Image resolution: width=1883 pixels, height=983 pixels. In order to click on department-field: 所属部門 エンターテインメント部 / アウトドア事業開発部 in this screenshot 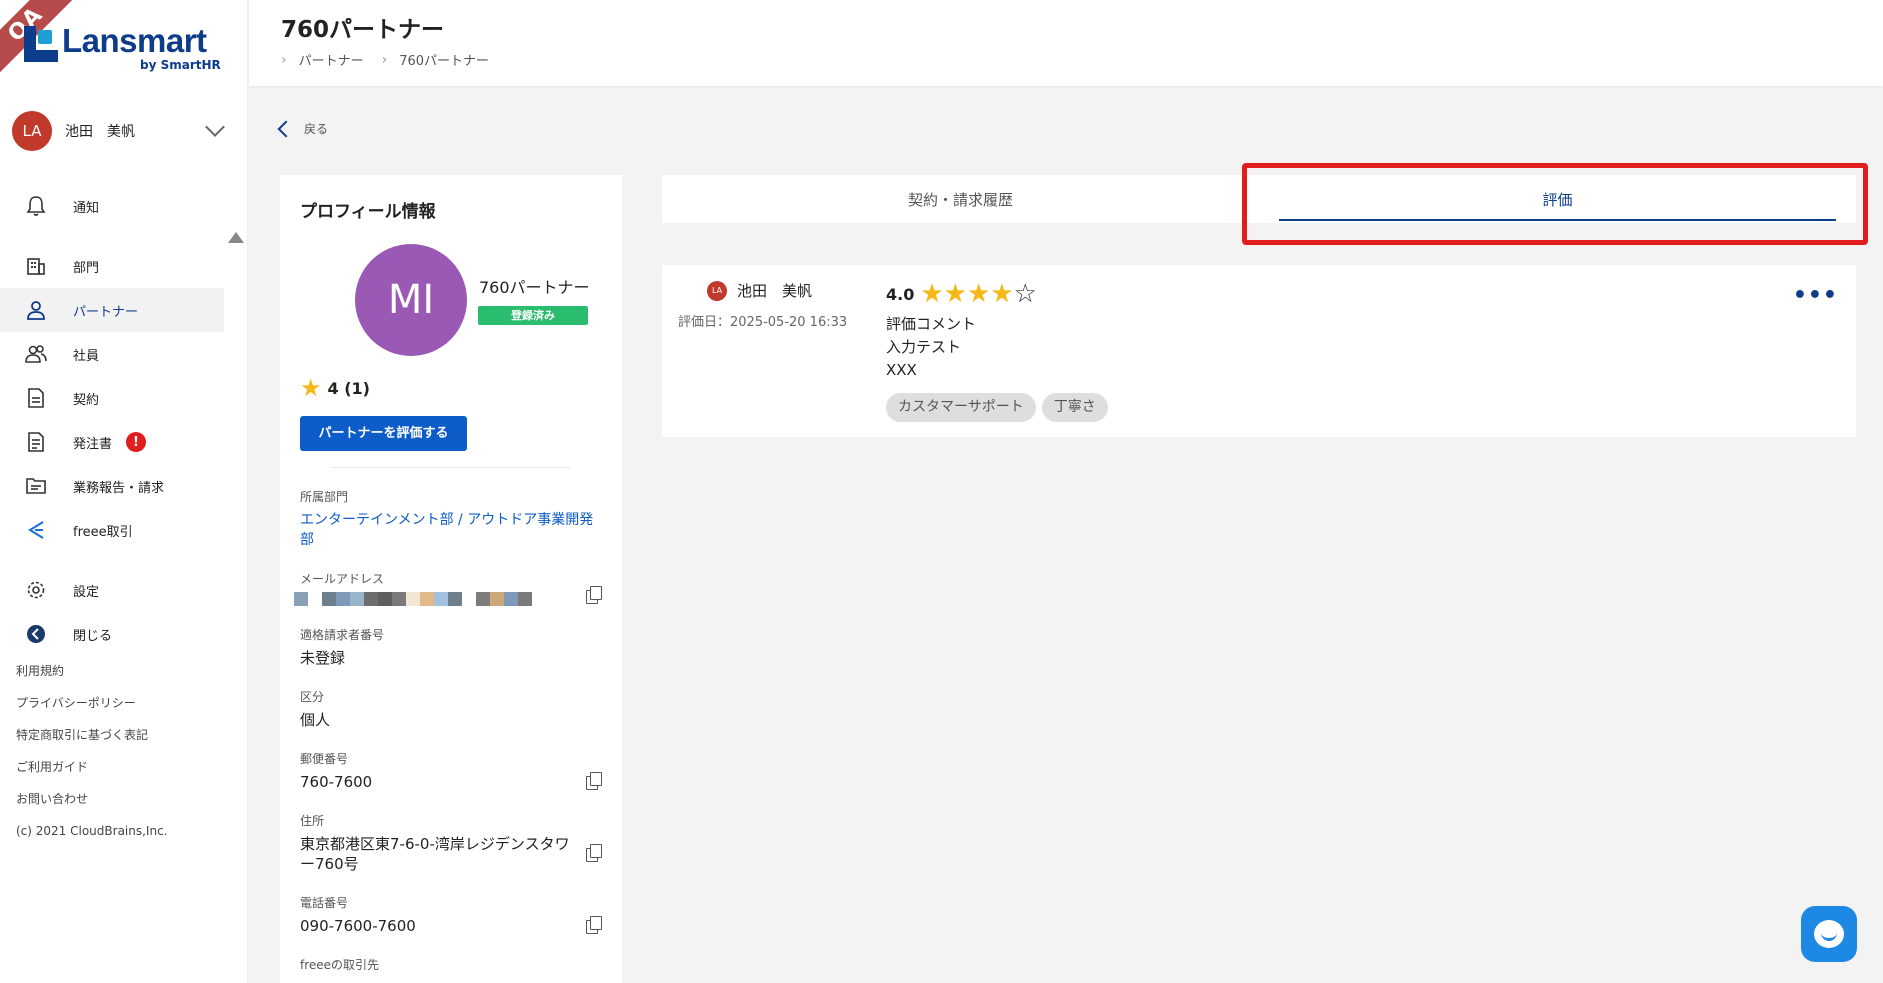, I will do `click(451, 519)`.